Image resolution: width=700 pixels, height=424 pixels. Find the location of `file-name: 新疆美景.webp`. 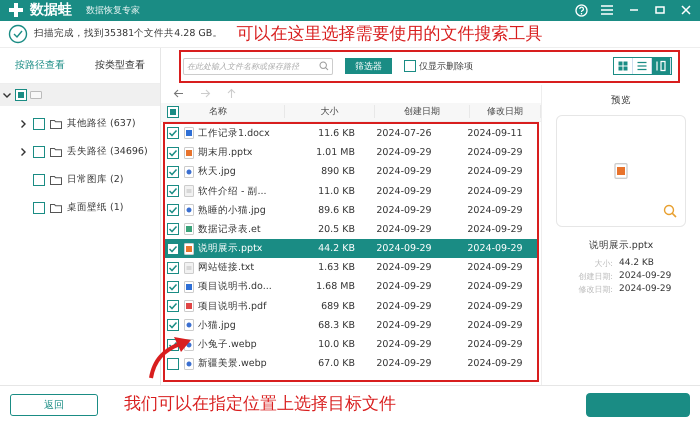

file-name: 新疆美景.webp is located at coordinates (232, 363).